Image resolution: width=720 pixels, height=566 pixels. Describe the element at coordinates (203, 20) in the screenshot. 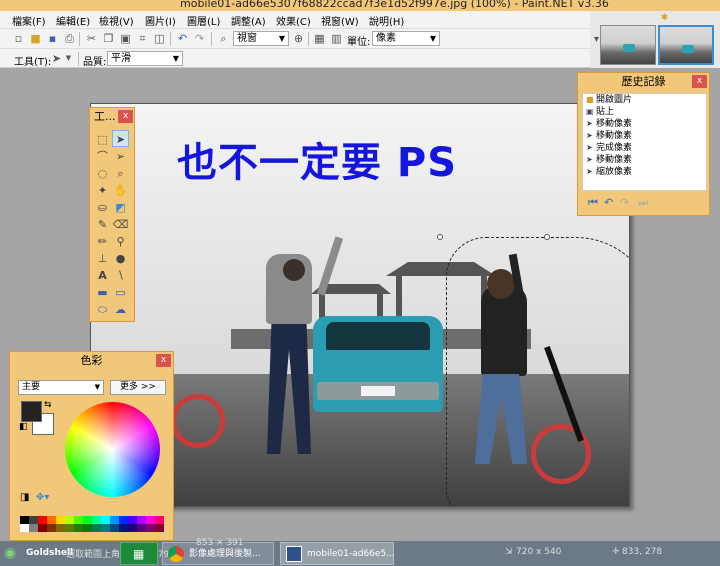

I see `menu-layers: 圖層(L)` at that location.